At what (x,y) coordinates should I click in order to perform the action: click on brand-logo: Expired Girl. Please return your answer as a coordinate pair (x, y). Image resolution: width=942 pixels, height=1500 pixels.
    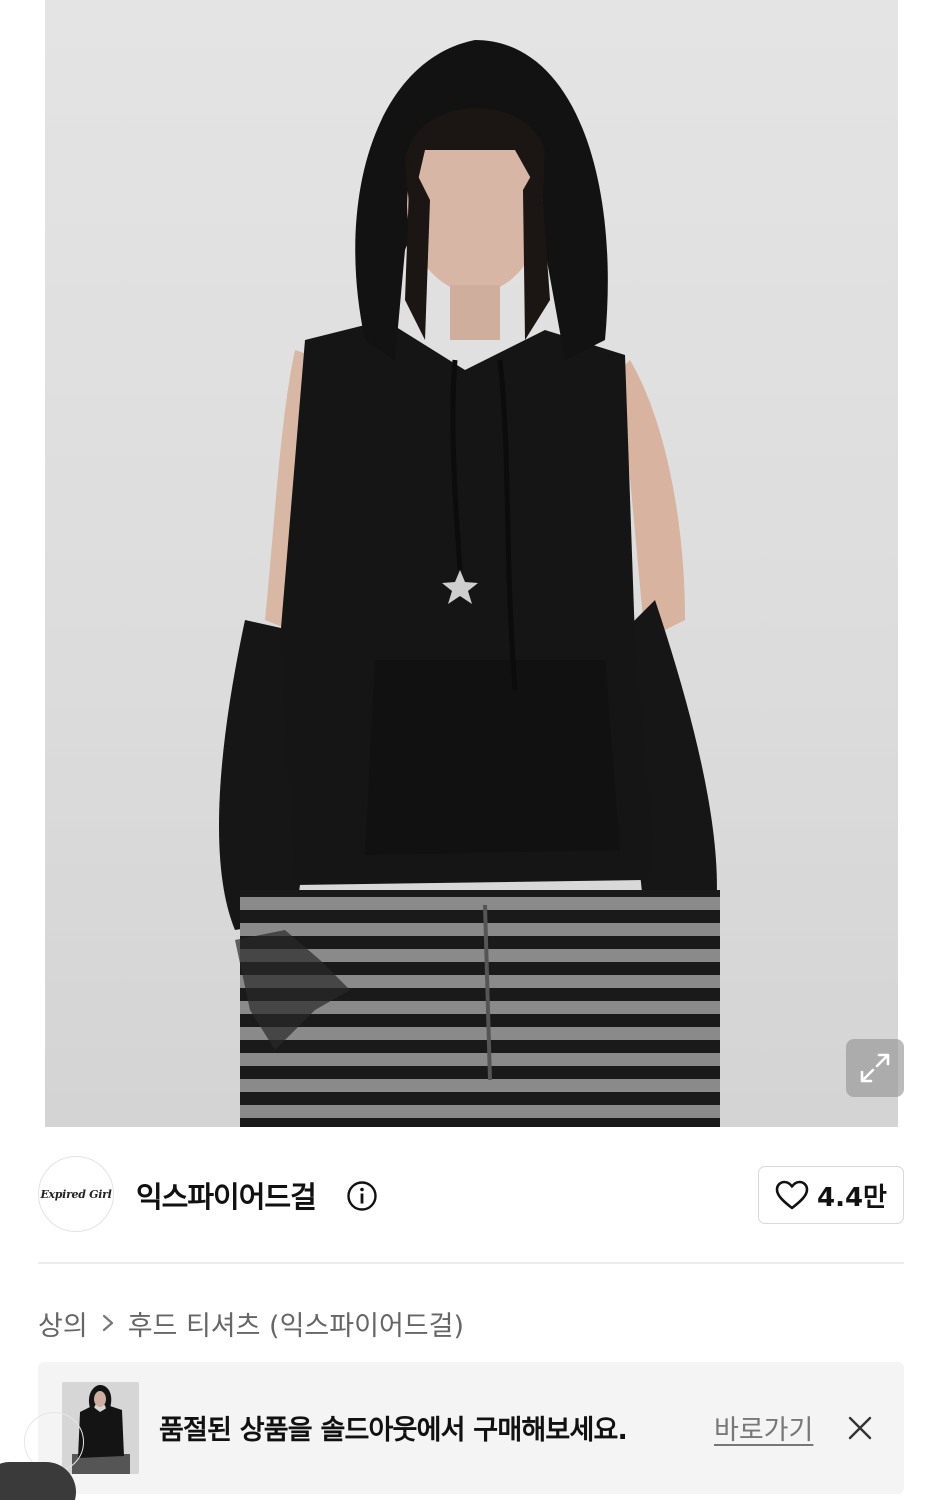
    Looking at the image, I should click on (76, 1194).